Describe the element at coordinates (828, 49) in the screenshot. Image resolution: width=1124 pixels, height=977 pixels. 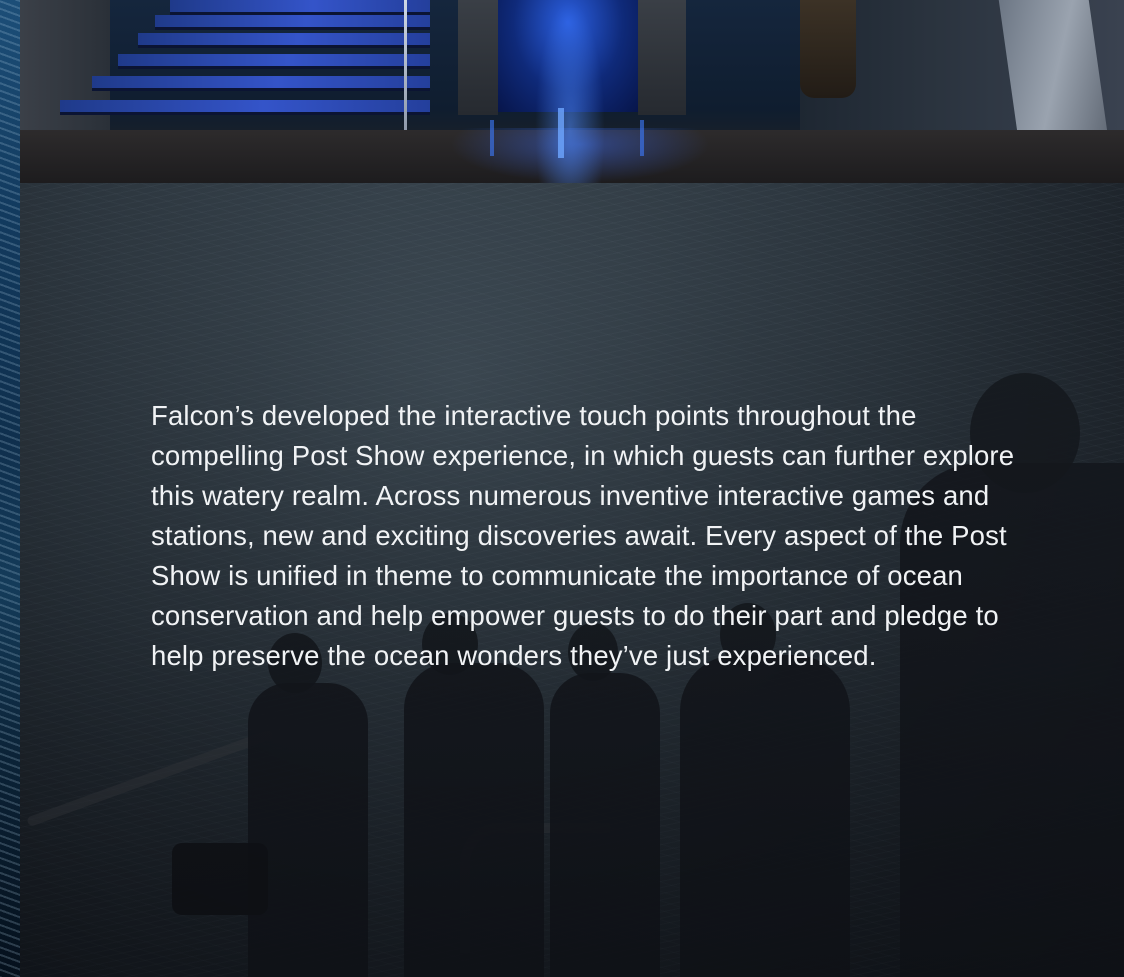
I see `hero-figure` at that location.